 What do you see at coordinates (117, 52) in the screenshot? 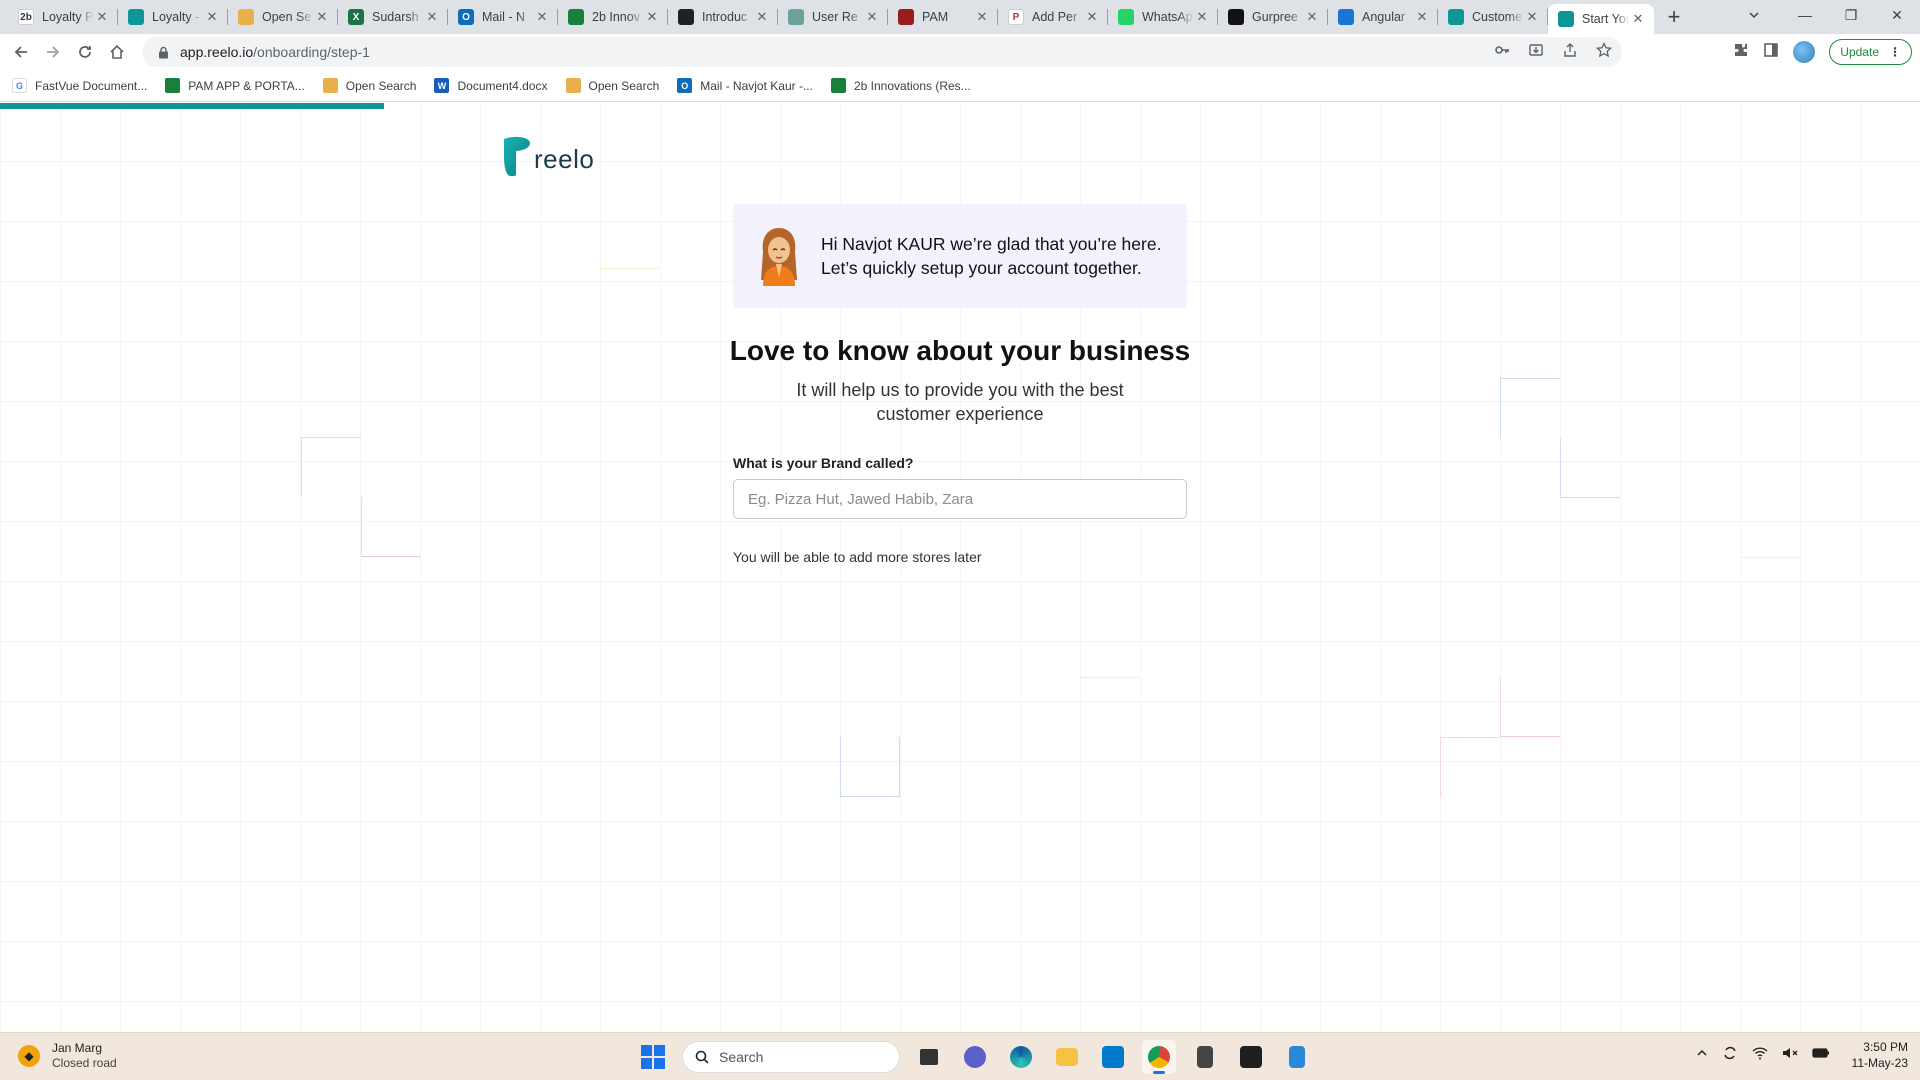
I see `home-icon` at bounding box center [117, 52].